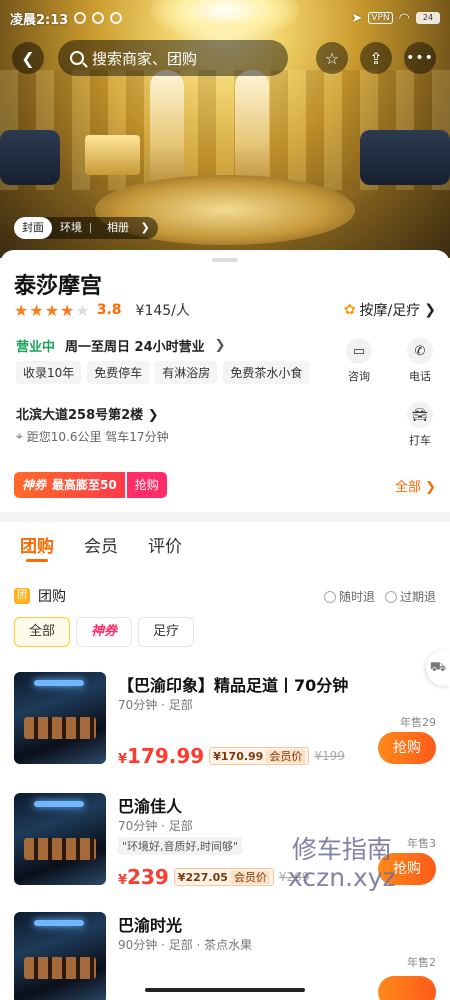  What do you see at coordinates (33, 228) in the screenshot?
I see `photo-tab-cover: 封面` at bounding box center [33, 228].